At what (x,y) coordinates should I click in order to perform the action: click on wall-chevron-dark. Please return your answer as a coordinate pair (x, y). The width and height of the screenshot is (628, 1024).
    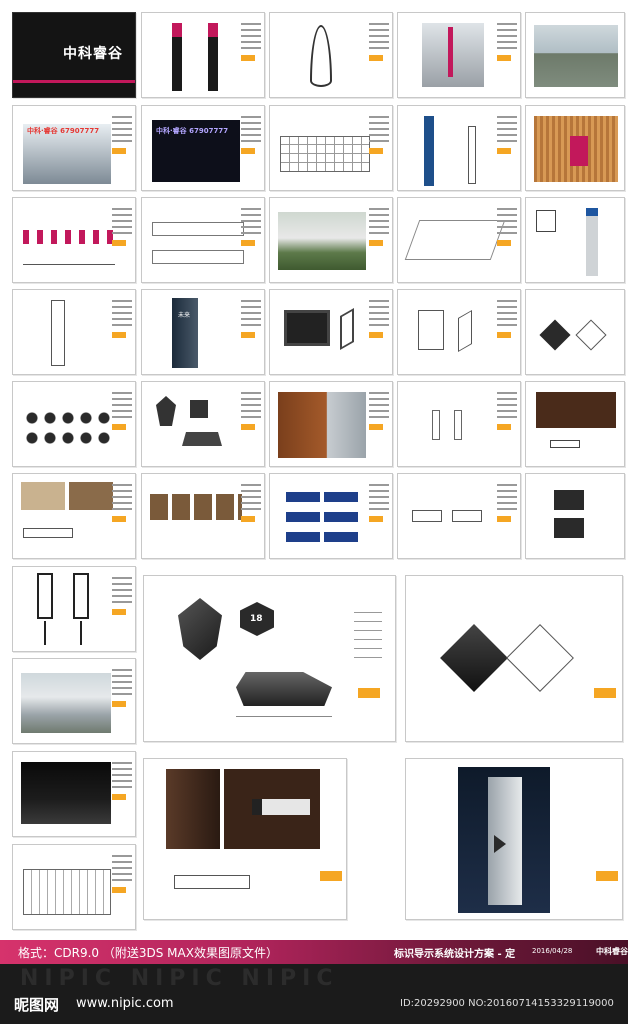
    Looking at the image, I should click on (555, 335).